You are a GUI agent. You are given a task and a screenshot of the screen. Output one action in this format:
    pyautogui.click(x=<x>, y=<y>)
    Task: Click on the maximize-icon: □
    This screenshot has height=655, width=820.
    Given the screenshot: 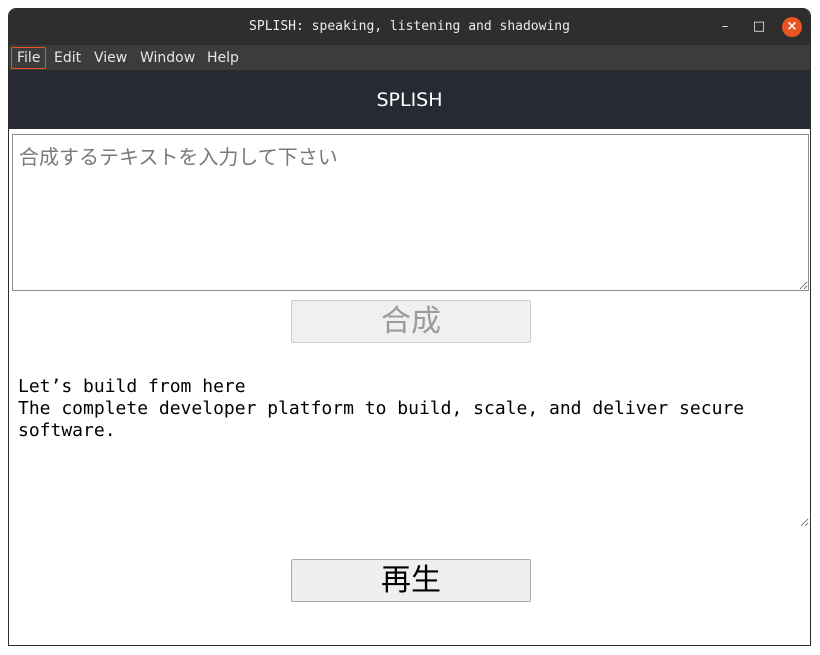 What is the action you would take?
    pyautogui.click(x=759, y=27)
    